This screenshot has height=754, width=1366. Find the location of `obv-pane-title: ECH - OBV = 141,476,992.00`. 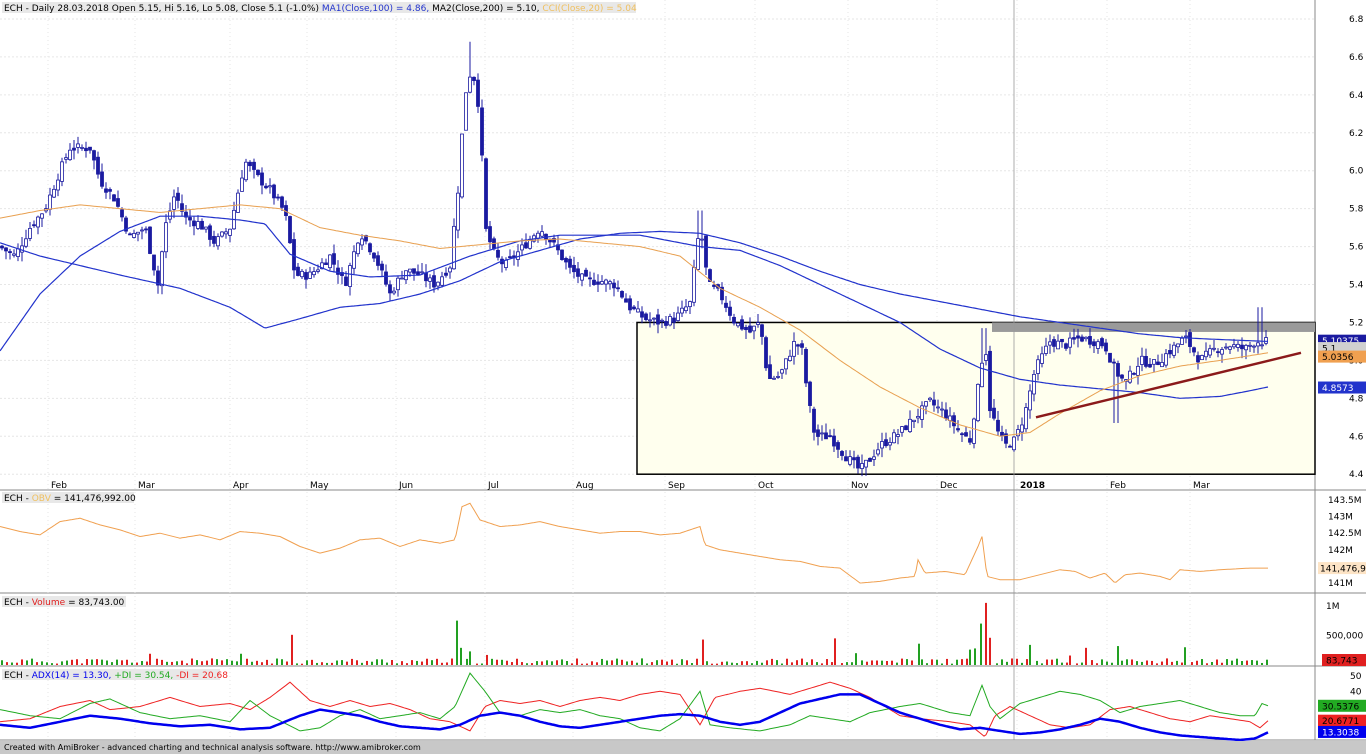

obv-pane-title: ECH - OBV = 141,476,992.00 is located at coordinates (70, 499).